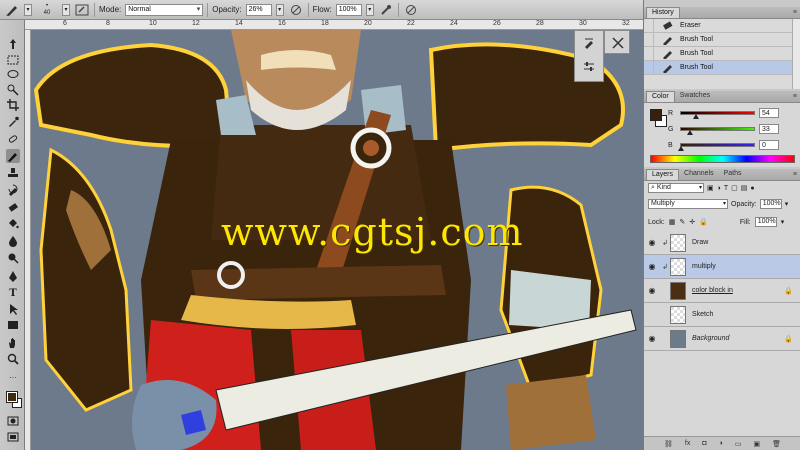  Describe the element at coordinates (13, 377) in the screenshot. I see `more-tools-icon: ···` at that location.